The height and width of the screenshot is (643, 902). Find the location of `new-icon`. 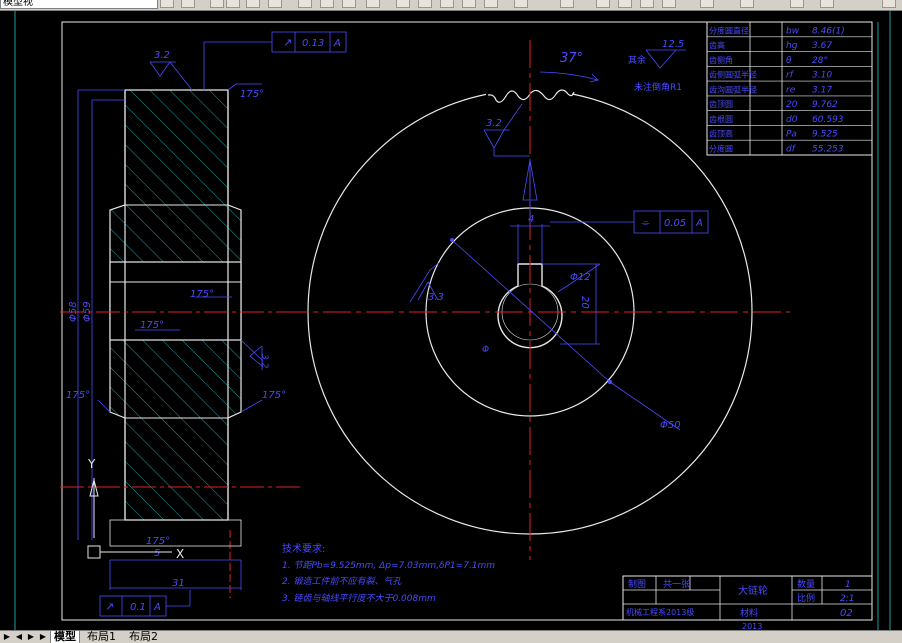

new-icon is located at coordinates (233, 4).